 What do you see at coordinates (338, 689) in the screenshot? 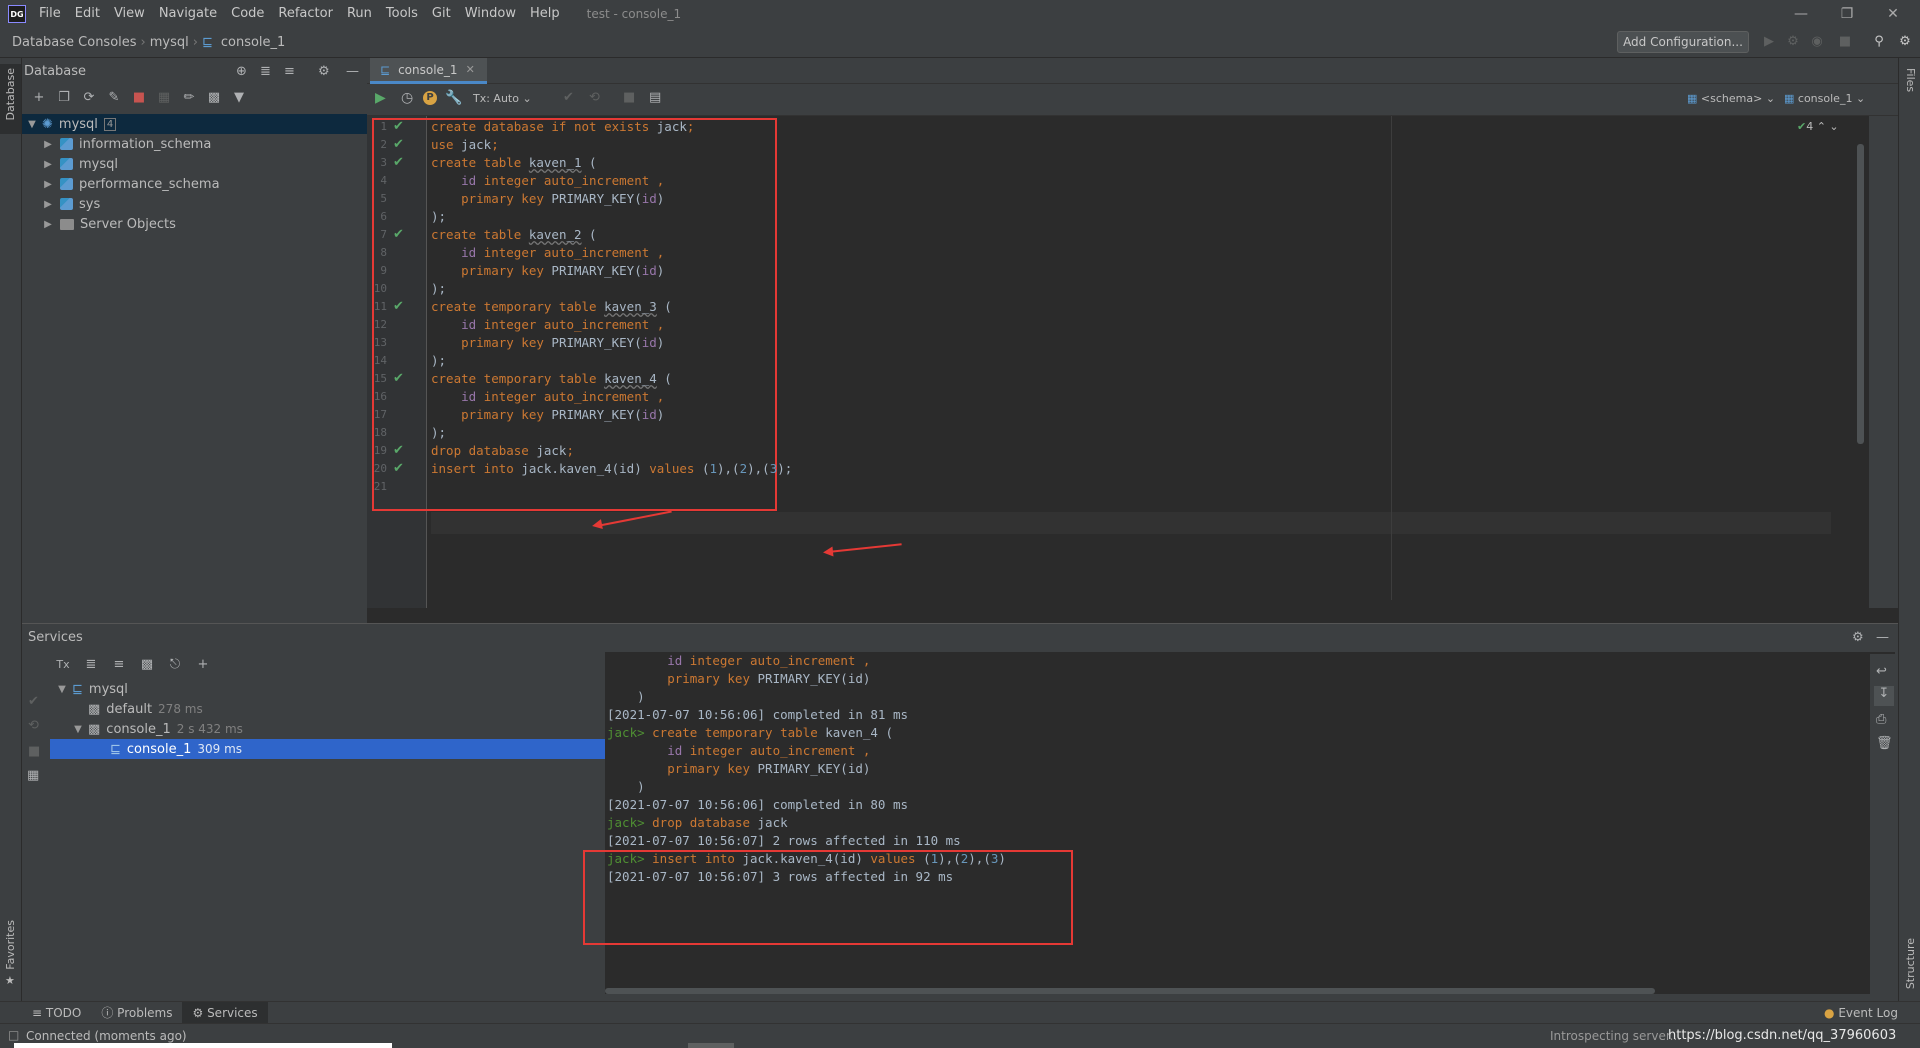
I see `service-node-mysql: ▼ ⊑ mysql` at bounding box center [338, 689].